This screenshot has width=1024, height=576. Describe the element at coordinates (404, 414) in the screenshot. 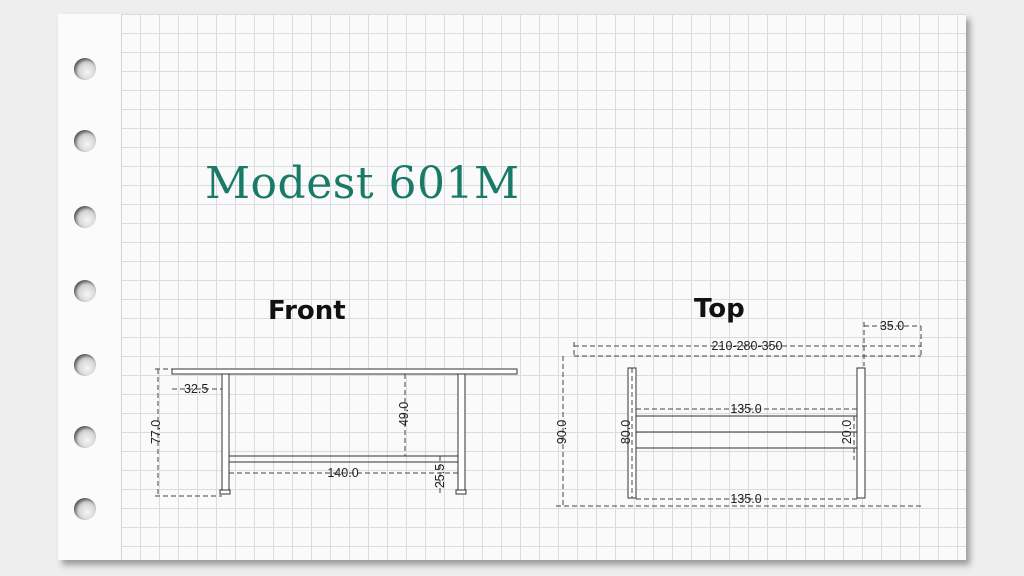

I see `dim-clearance: 49.0` at that location.